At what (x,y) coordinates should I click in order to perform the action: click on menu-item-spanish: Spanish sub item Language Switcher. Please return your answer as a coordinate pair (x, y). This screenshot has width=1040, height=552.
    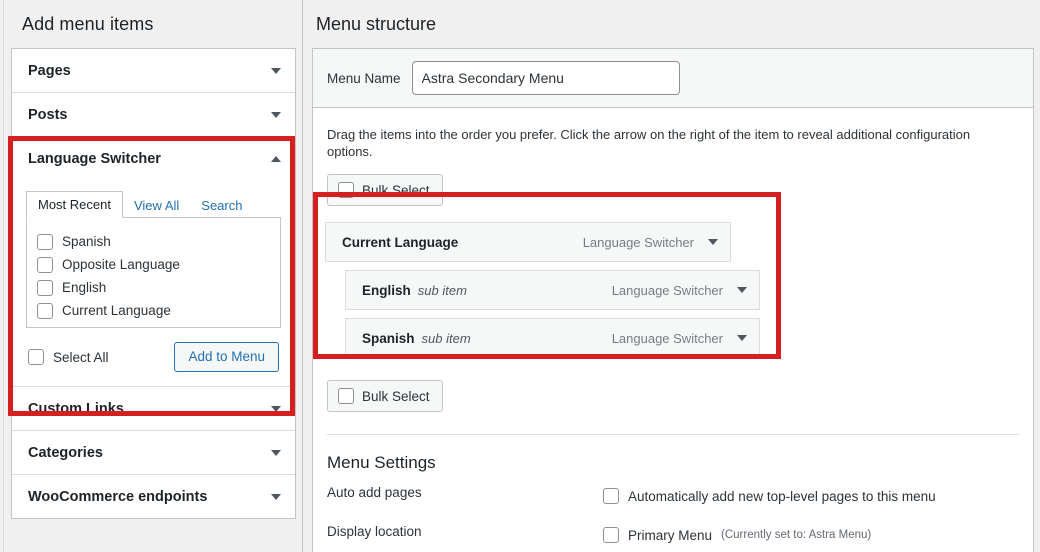
    Looking at the image, I should click on (552, 338).